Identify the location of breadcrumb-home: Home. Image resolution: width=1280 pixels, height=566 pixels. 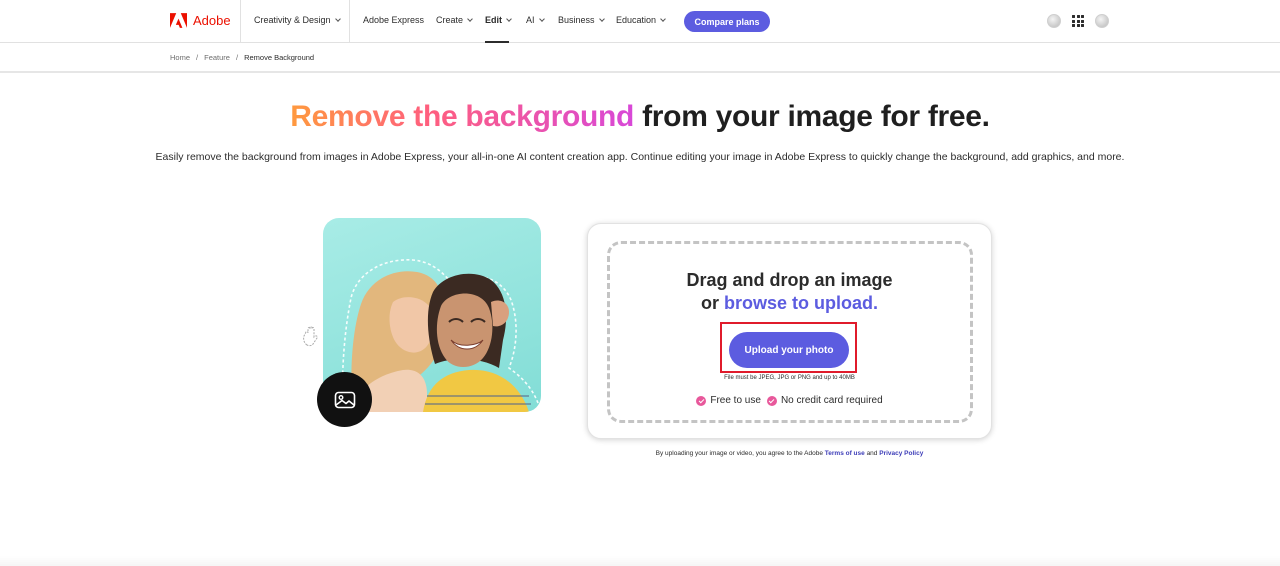
(180, 57).